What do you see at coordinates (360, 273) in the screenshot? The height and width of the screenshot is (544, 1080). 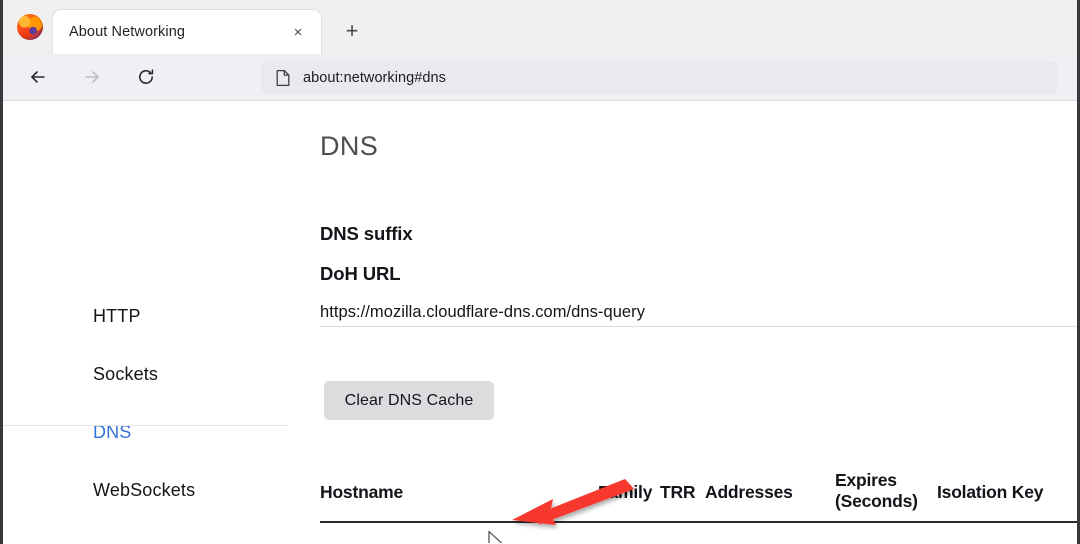 I see `doh-url-heading: DoH URL` at bounding box center [360, 273].